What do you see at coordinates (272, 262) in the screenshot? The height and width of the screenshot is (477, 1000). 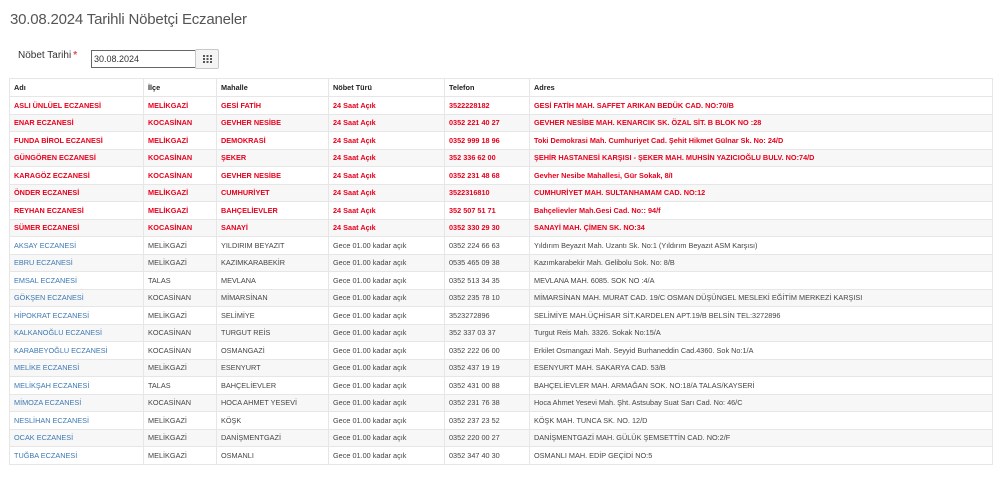 I see `neighborhood: KAZIMKARABEKİR` at bounding box center [272, 262].